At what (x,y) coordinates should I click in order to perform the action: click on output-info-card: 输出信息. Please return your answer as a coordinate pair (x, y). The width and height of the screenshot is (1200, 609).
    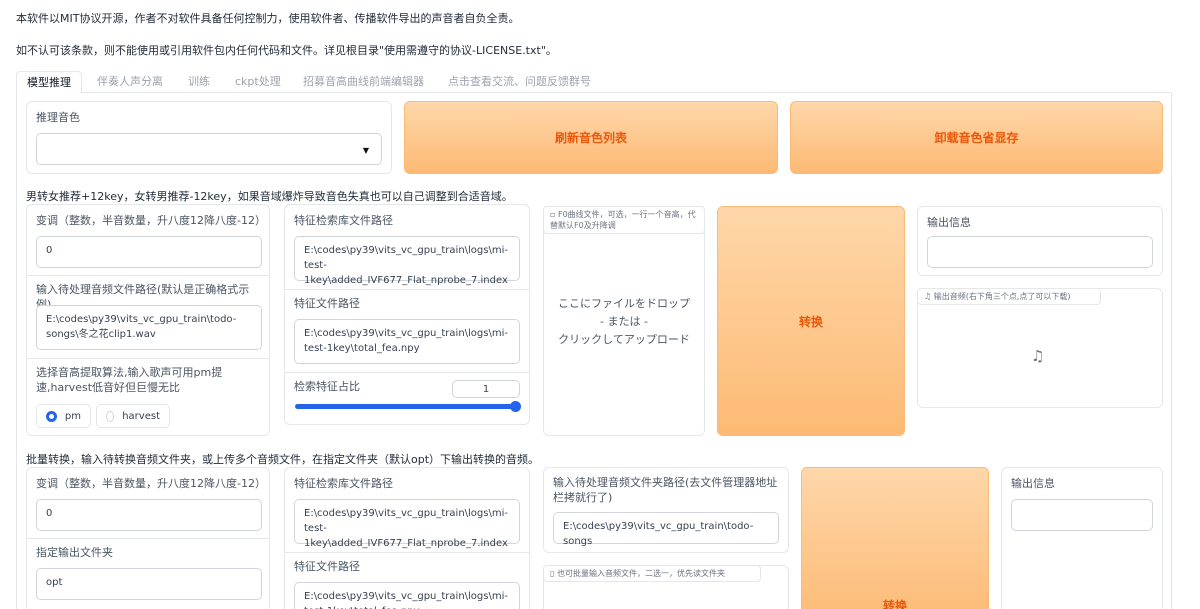
    Looking at the image, I should click on (1040, 241).